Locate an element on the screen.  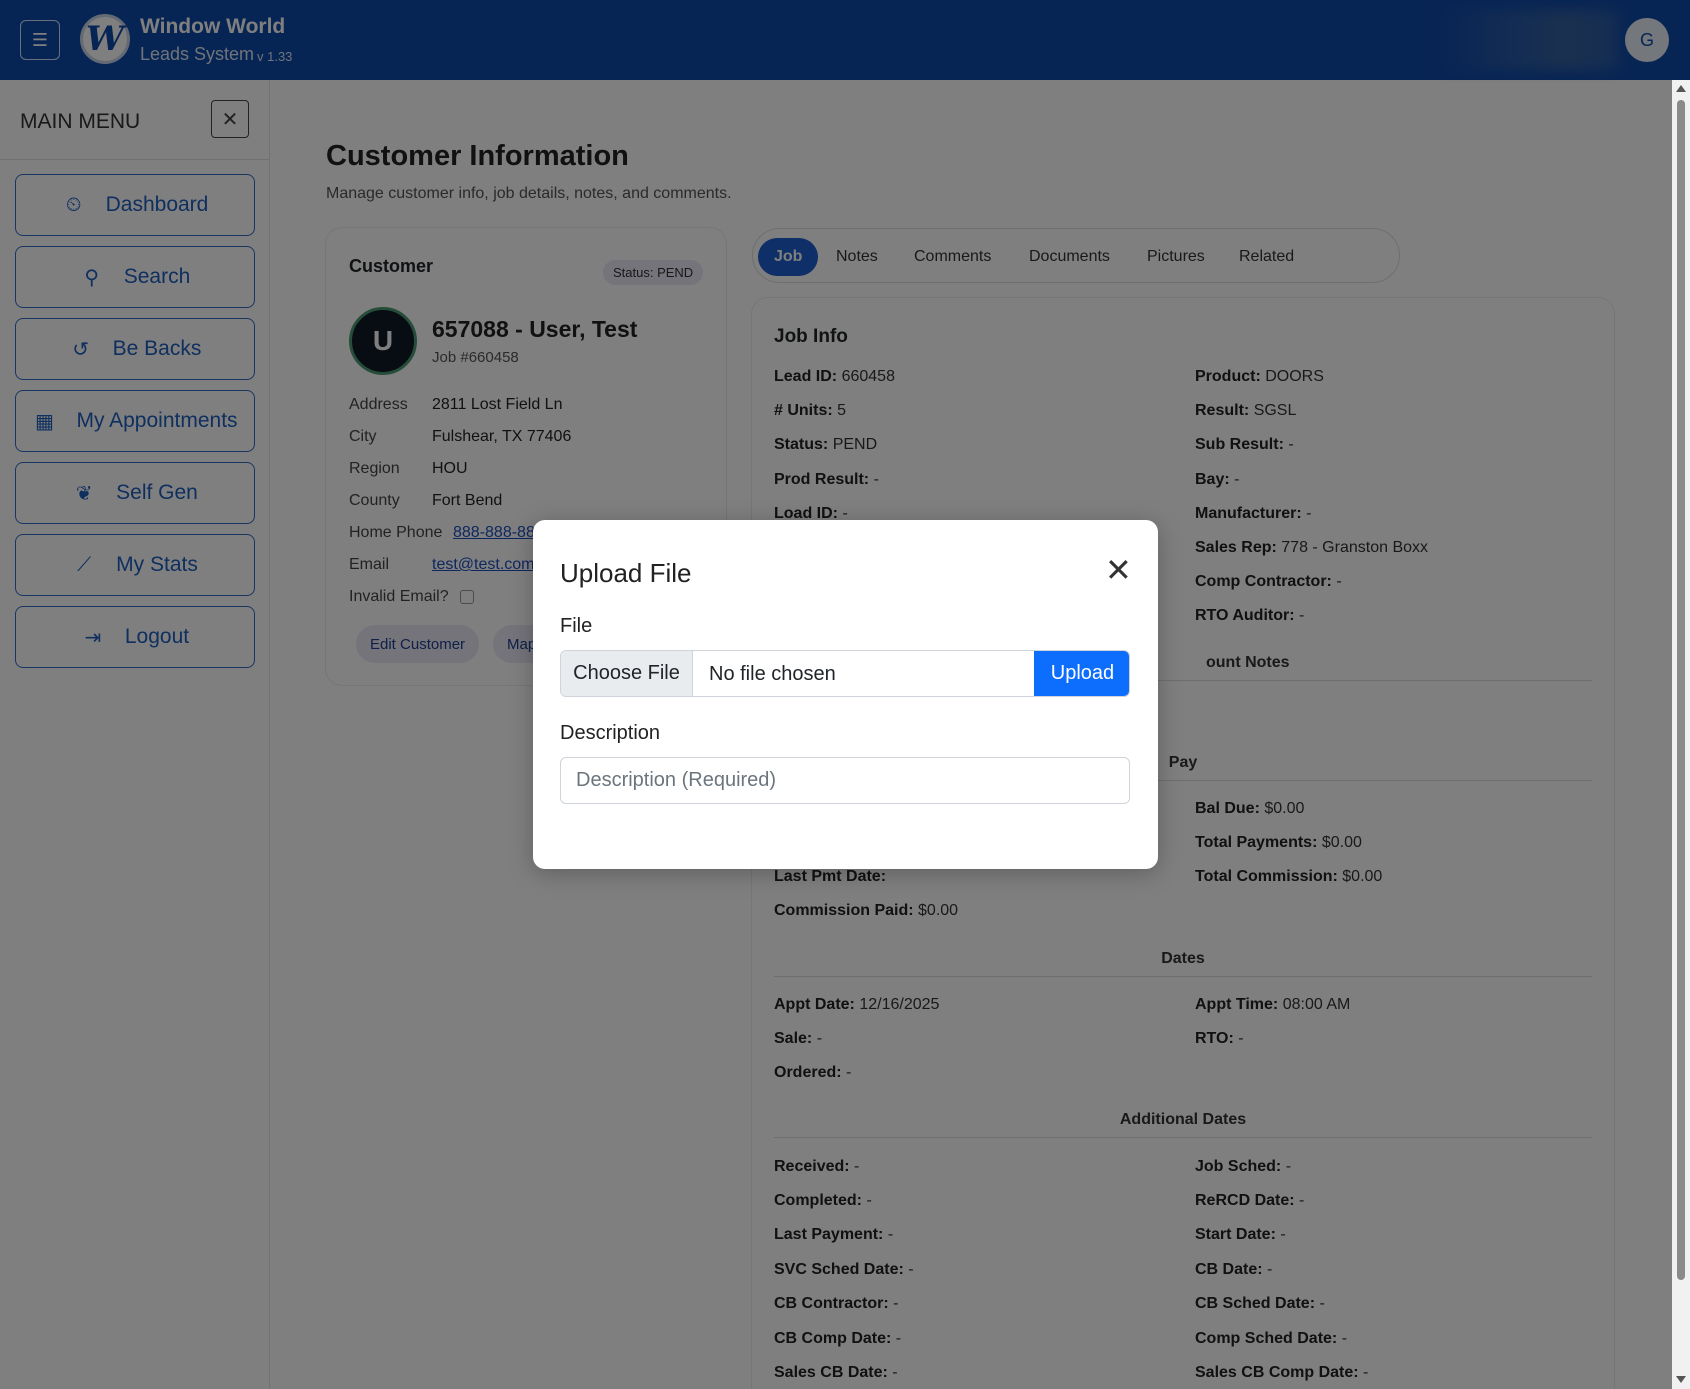
page-scrollbar is located at coordinates (1681, 734).